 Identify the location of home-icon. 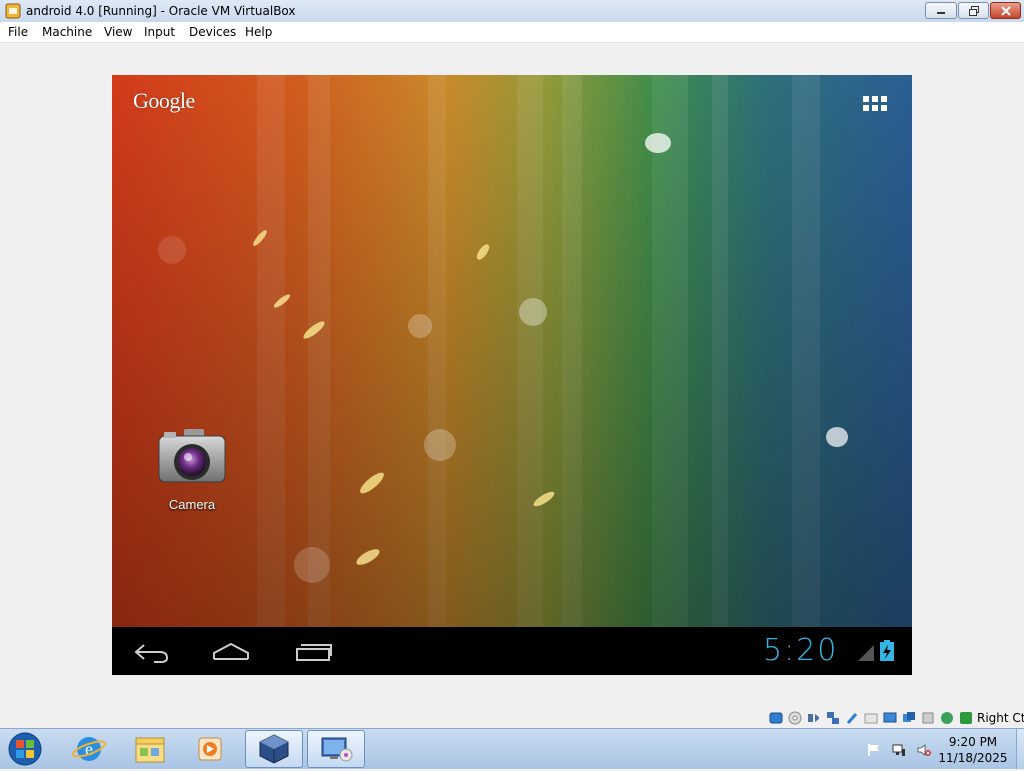
(231, 651).